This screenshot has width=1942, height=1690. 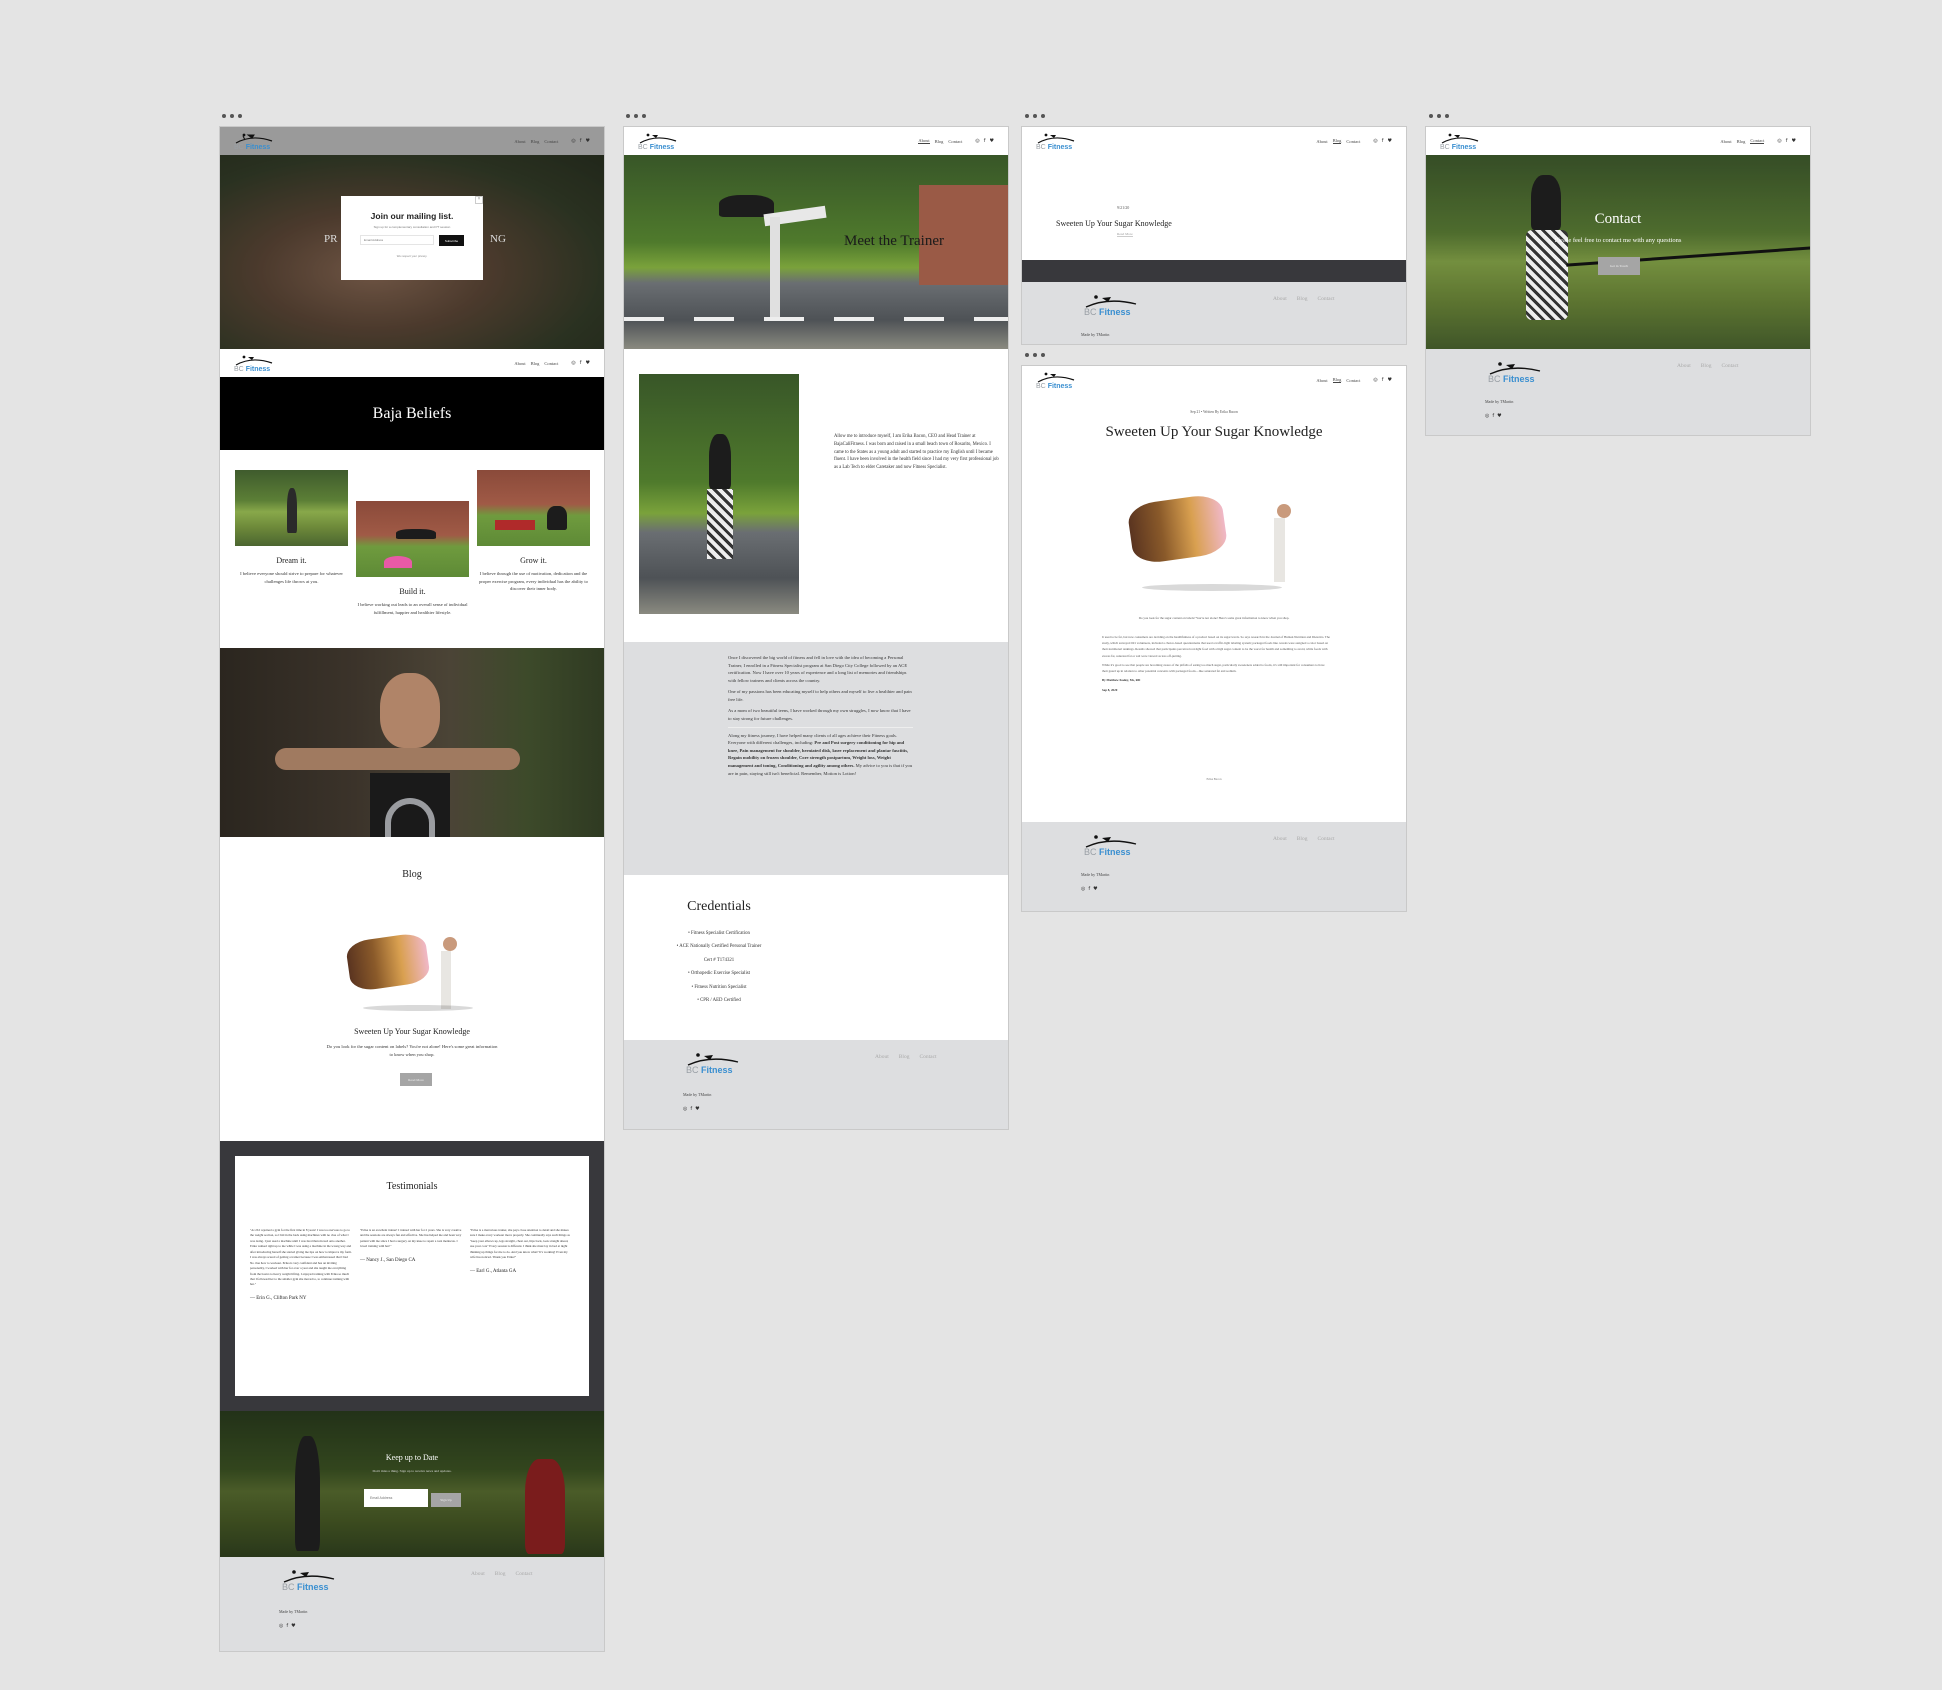 I want to click on blog-post-title: Sweeten Up Your Sugar Knowledge, so click(x=412, y=1031).